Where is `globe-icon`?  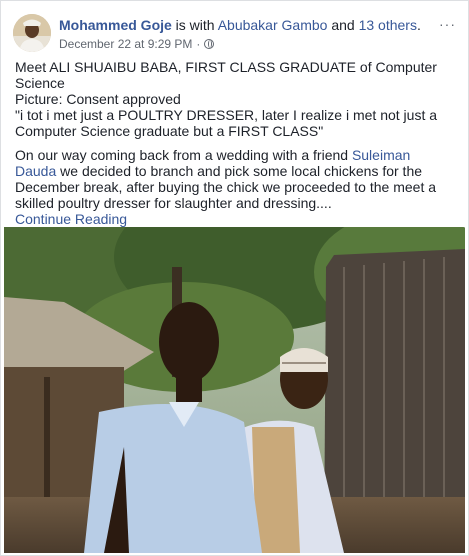
globe-icon is located at coordinates (209, 44).